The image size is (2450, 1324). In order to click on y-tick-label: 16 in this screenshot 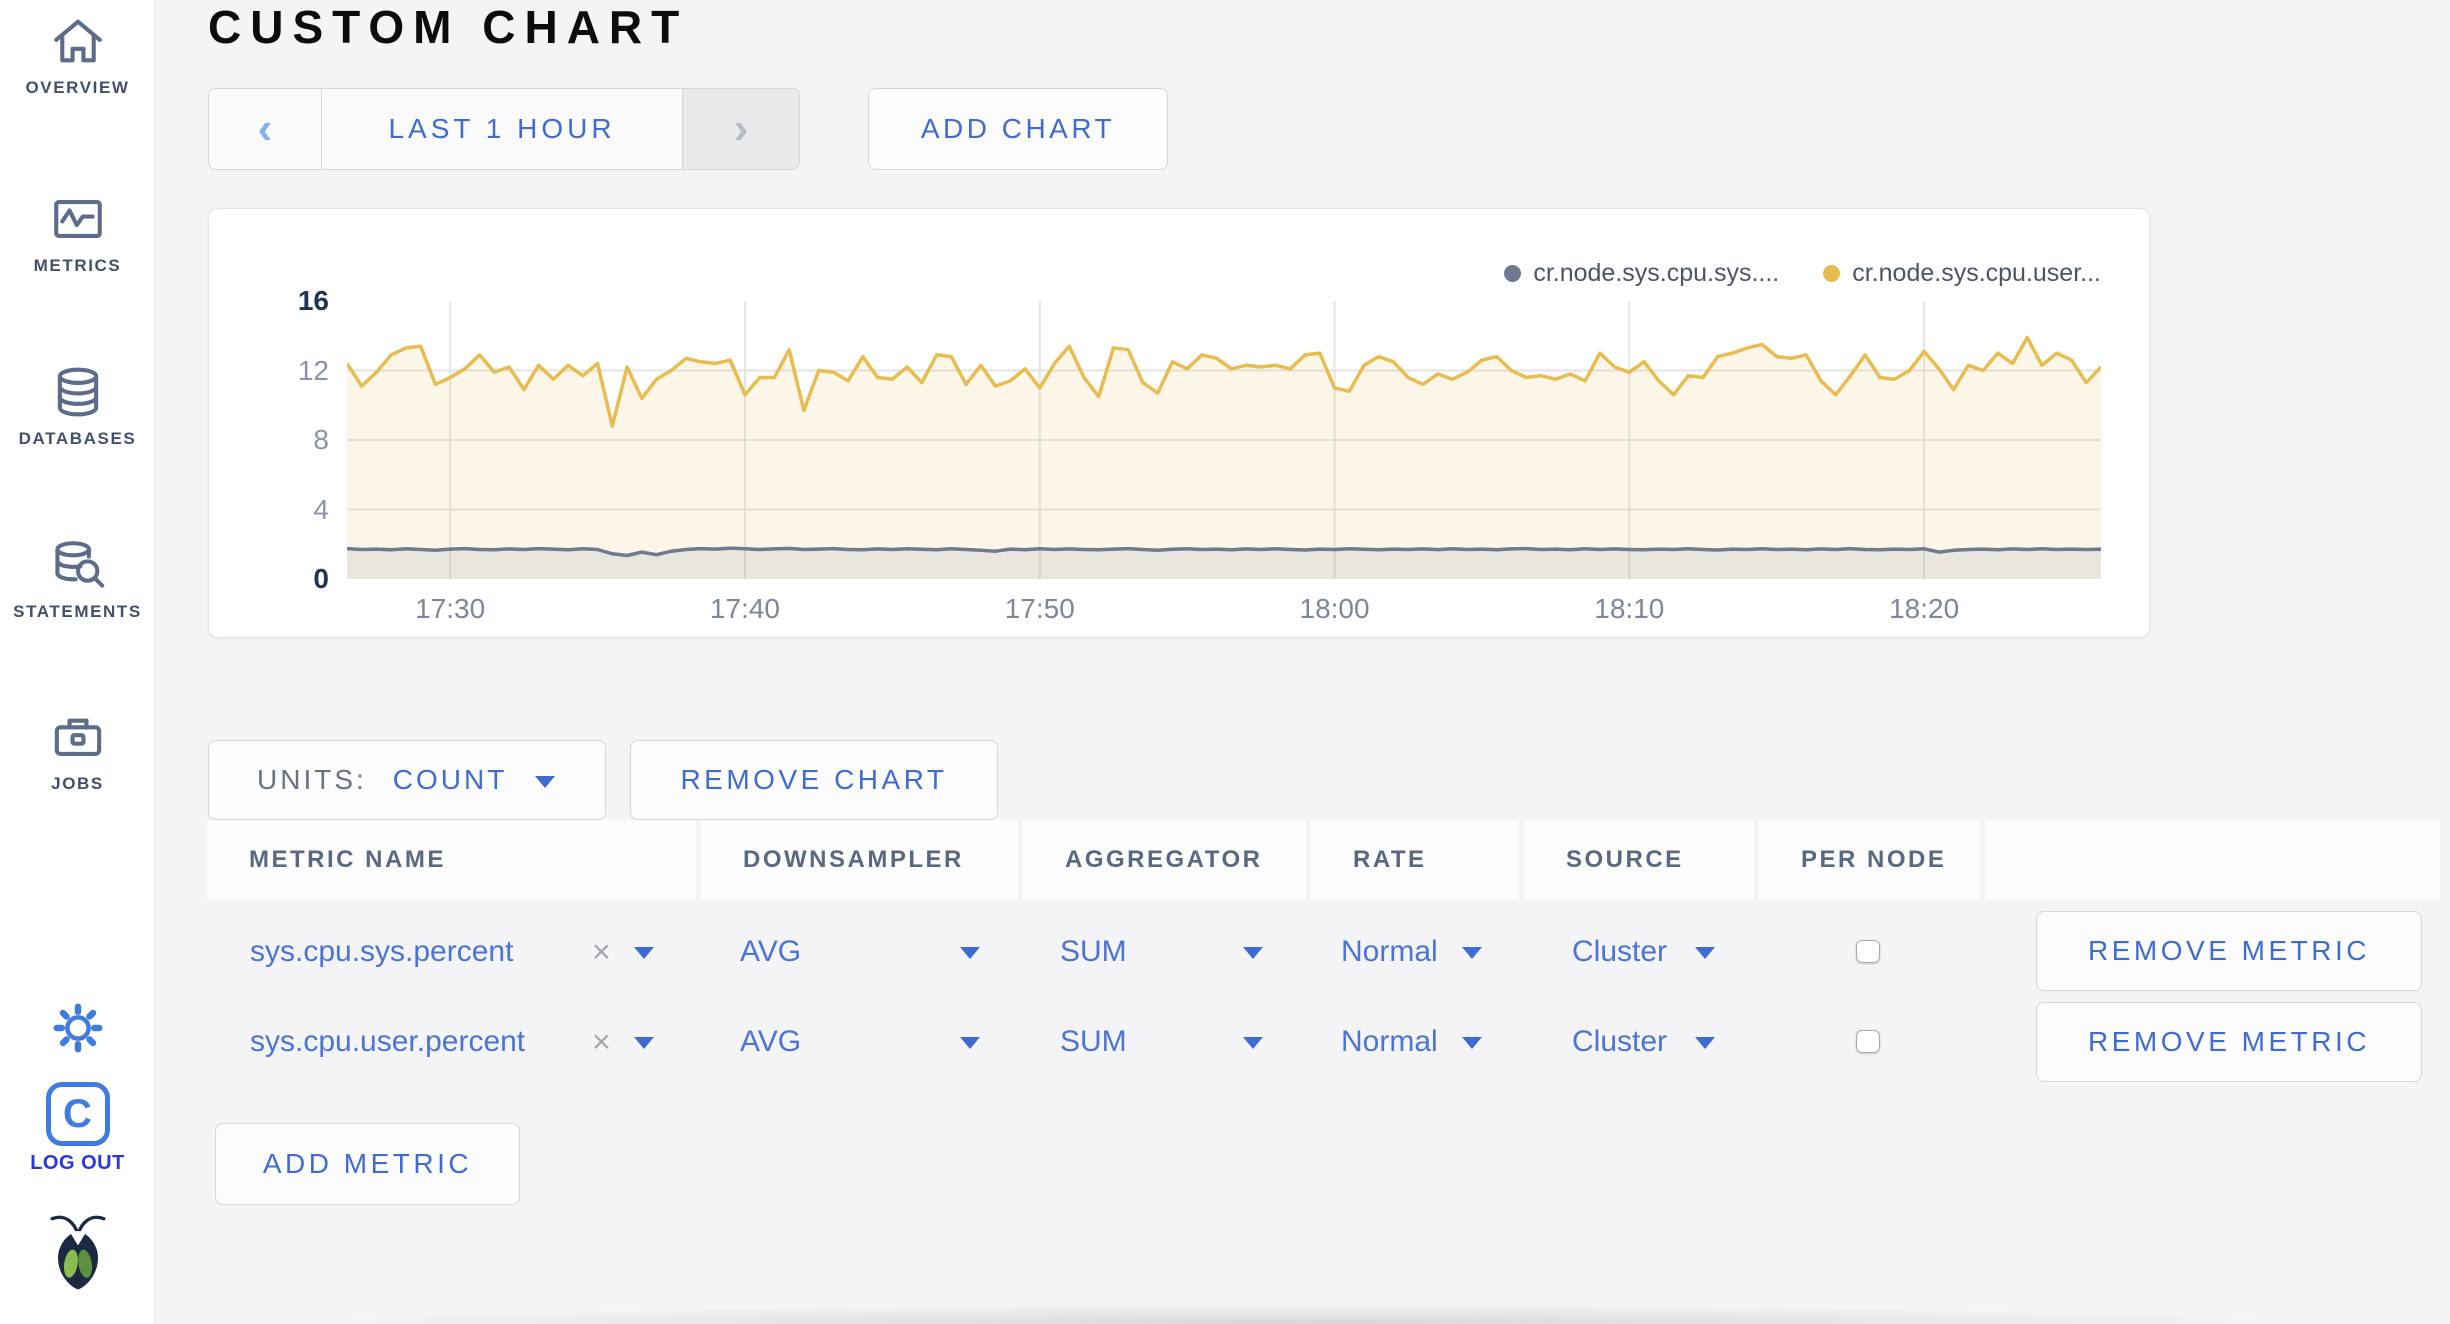, I will do `click(313, 300)`.